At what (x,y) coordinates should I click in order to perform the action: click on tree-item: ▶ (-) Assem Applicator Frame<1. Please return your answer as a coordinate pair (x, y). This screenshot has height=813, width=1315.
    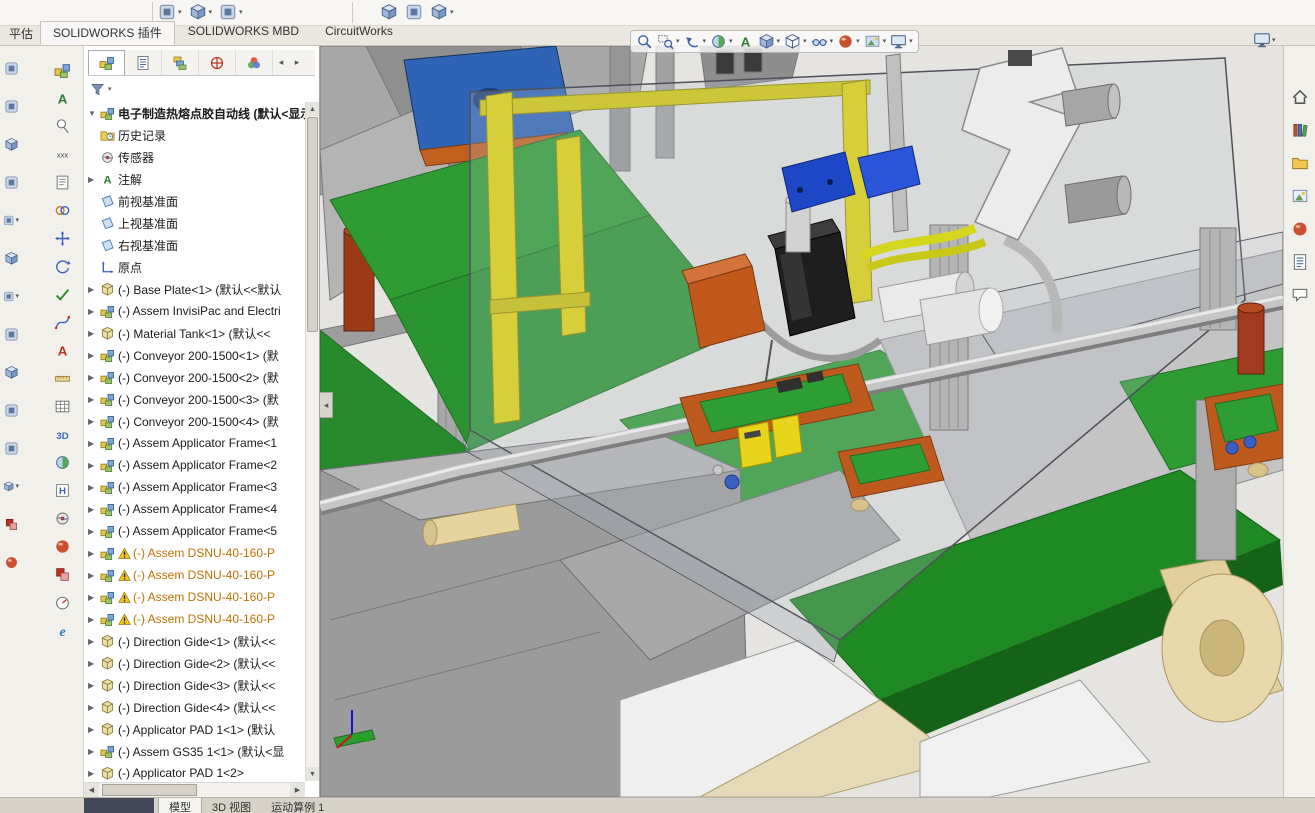
    Looking at the image, I should click on (194, 443).